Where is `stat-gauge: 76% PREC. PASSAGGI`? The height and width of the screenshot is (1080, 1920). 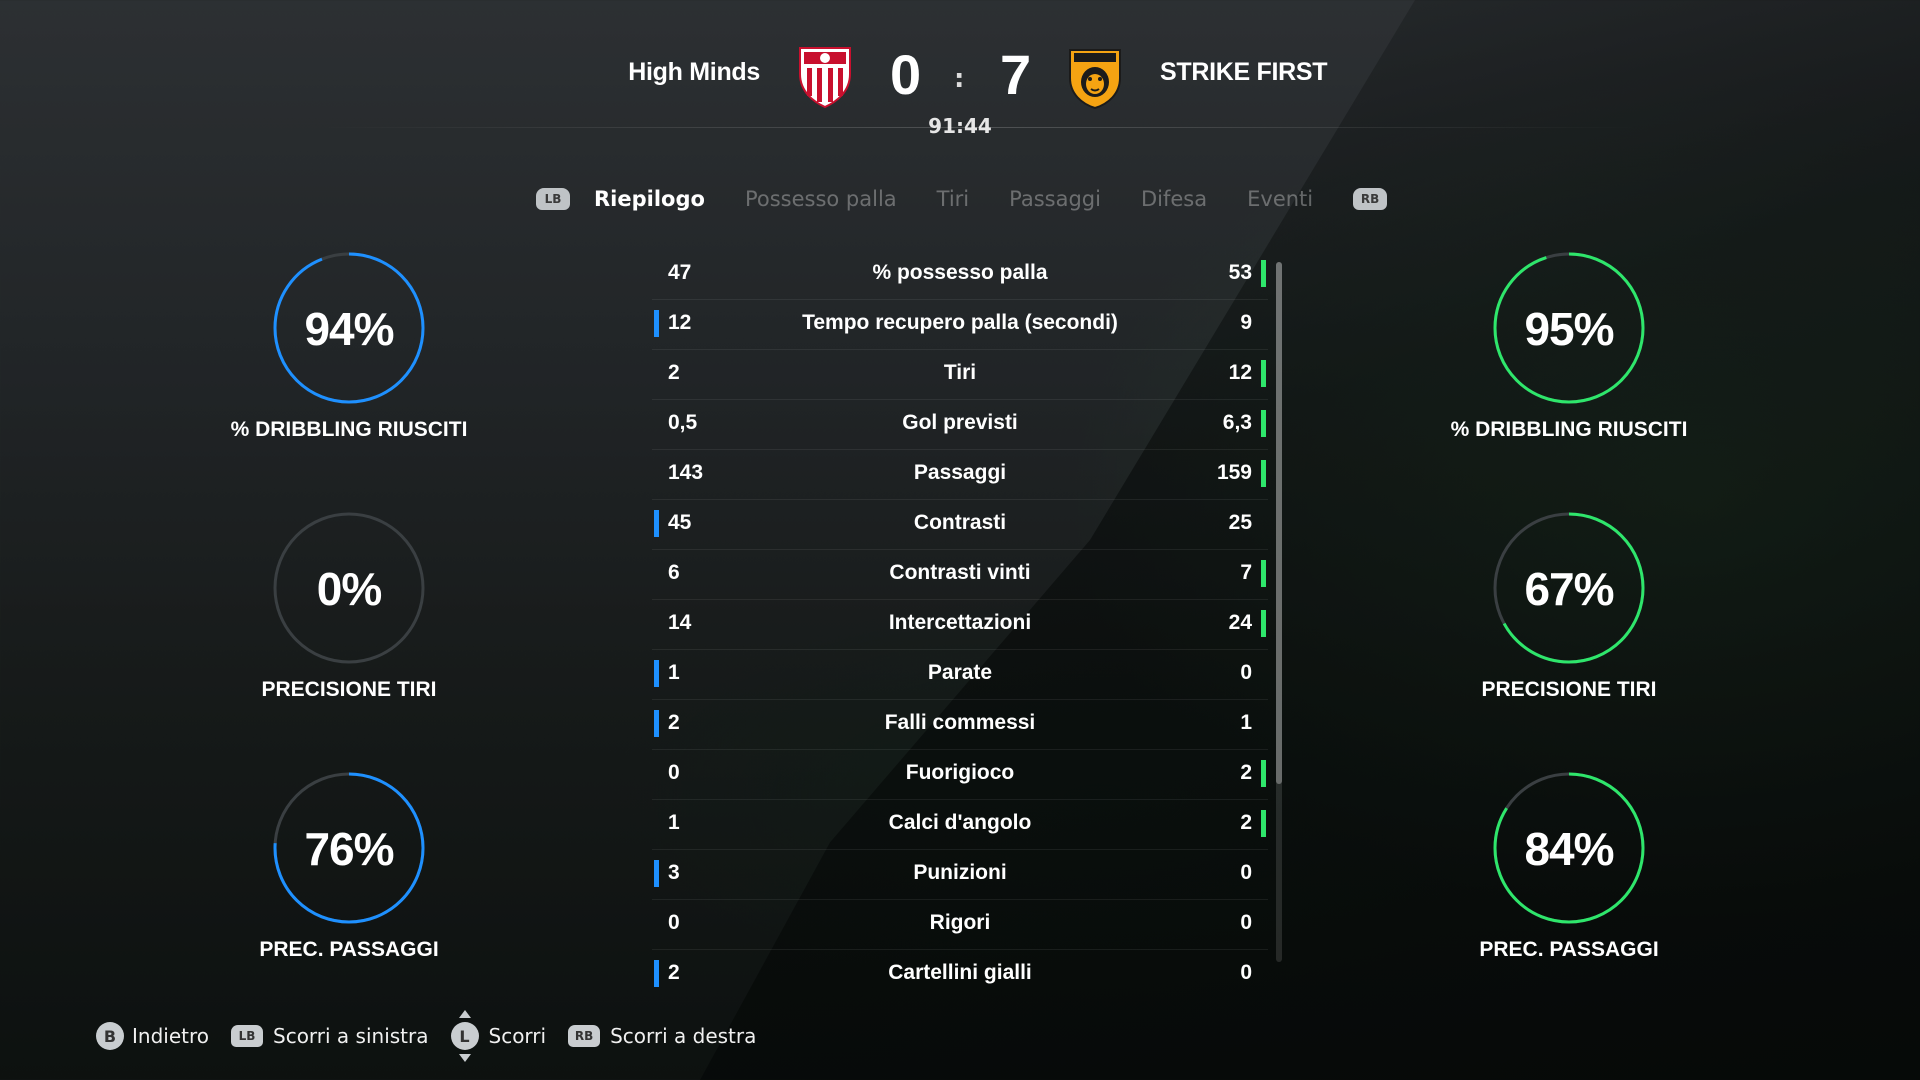 stat-gauge: 76% PREC. PASSAGGI is located at coordinates (349, 870).